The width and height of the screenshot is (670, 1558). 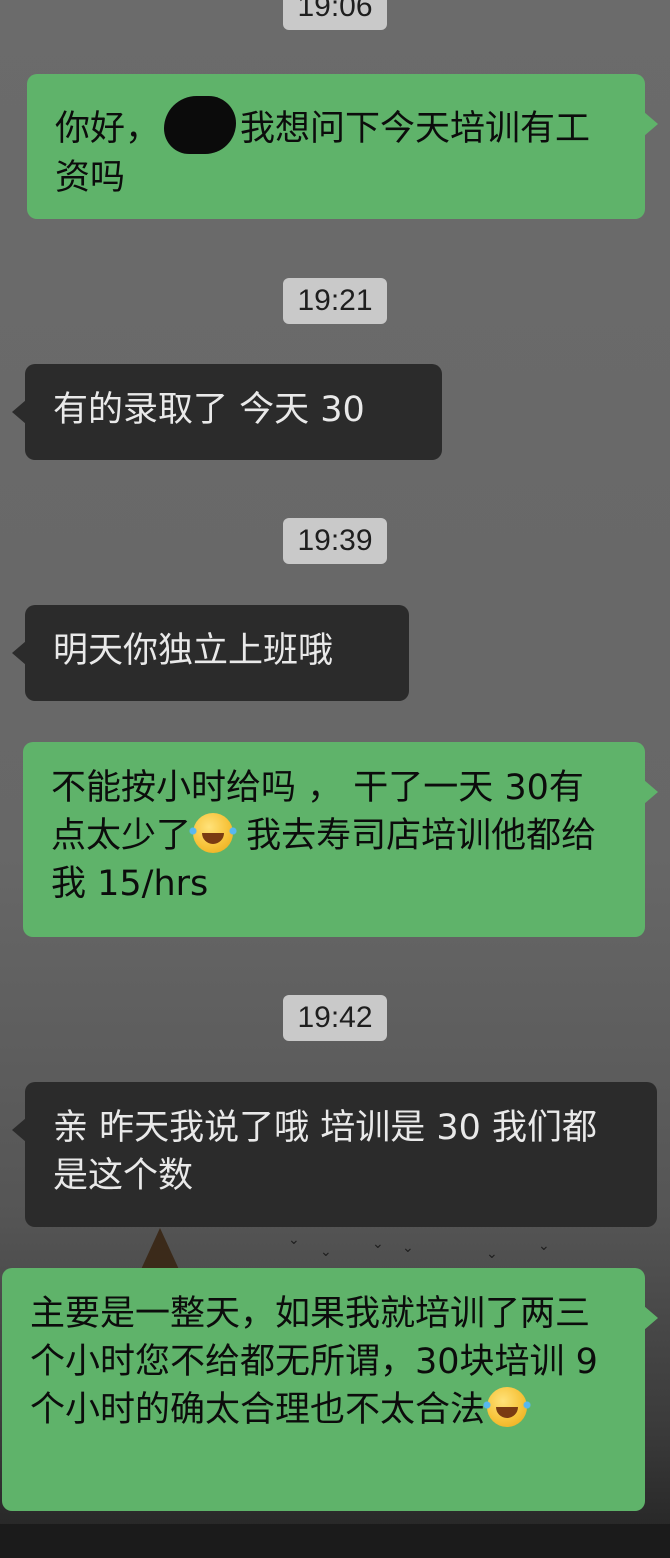 What do you see at coordinates (193, 651) in the screenshot?
I see `message-text: 明天你独立上班哦` at bounding box center [193, 651].